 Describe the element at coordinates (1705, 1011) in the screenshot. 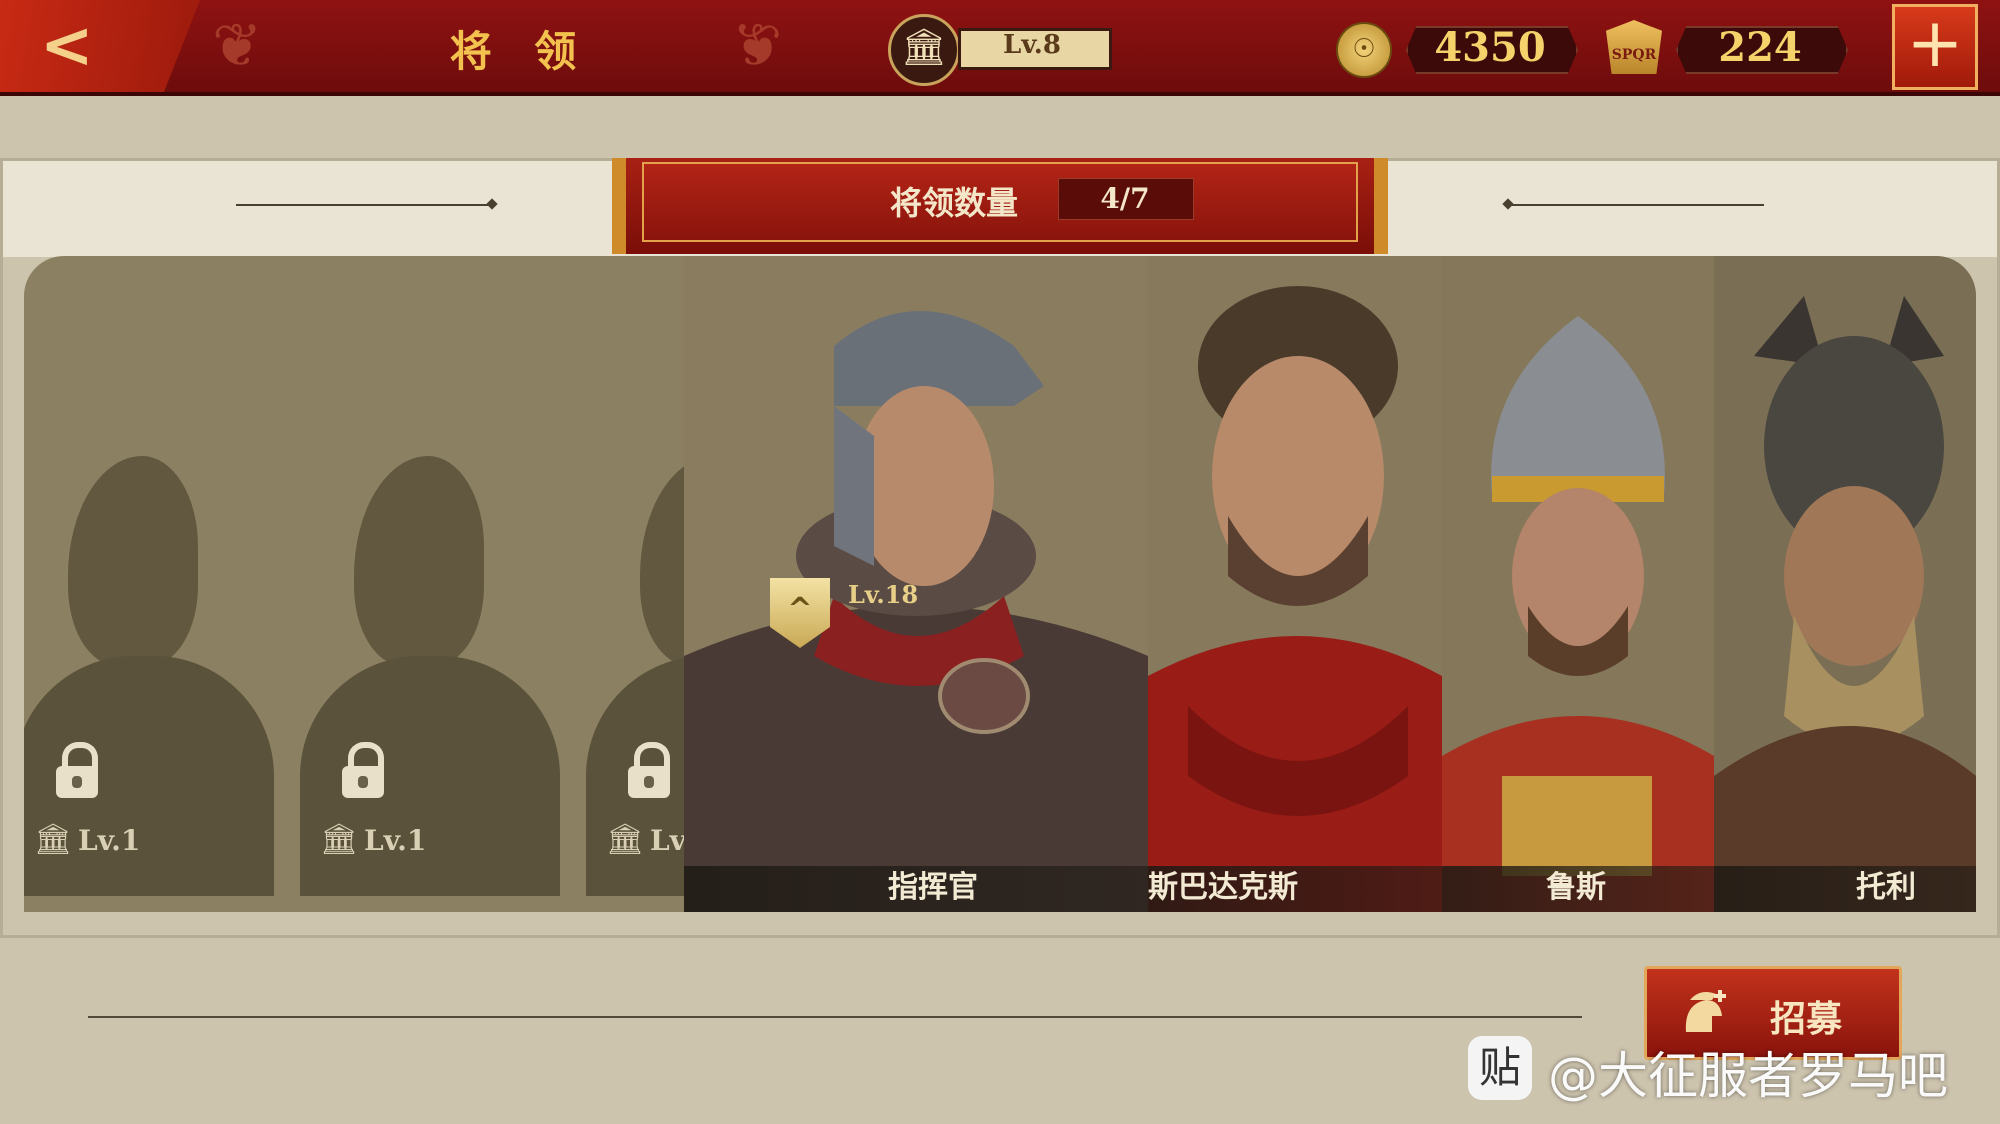

I see `spartan-helmet-icon` at that location.